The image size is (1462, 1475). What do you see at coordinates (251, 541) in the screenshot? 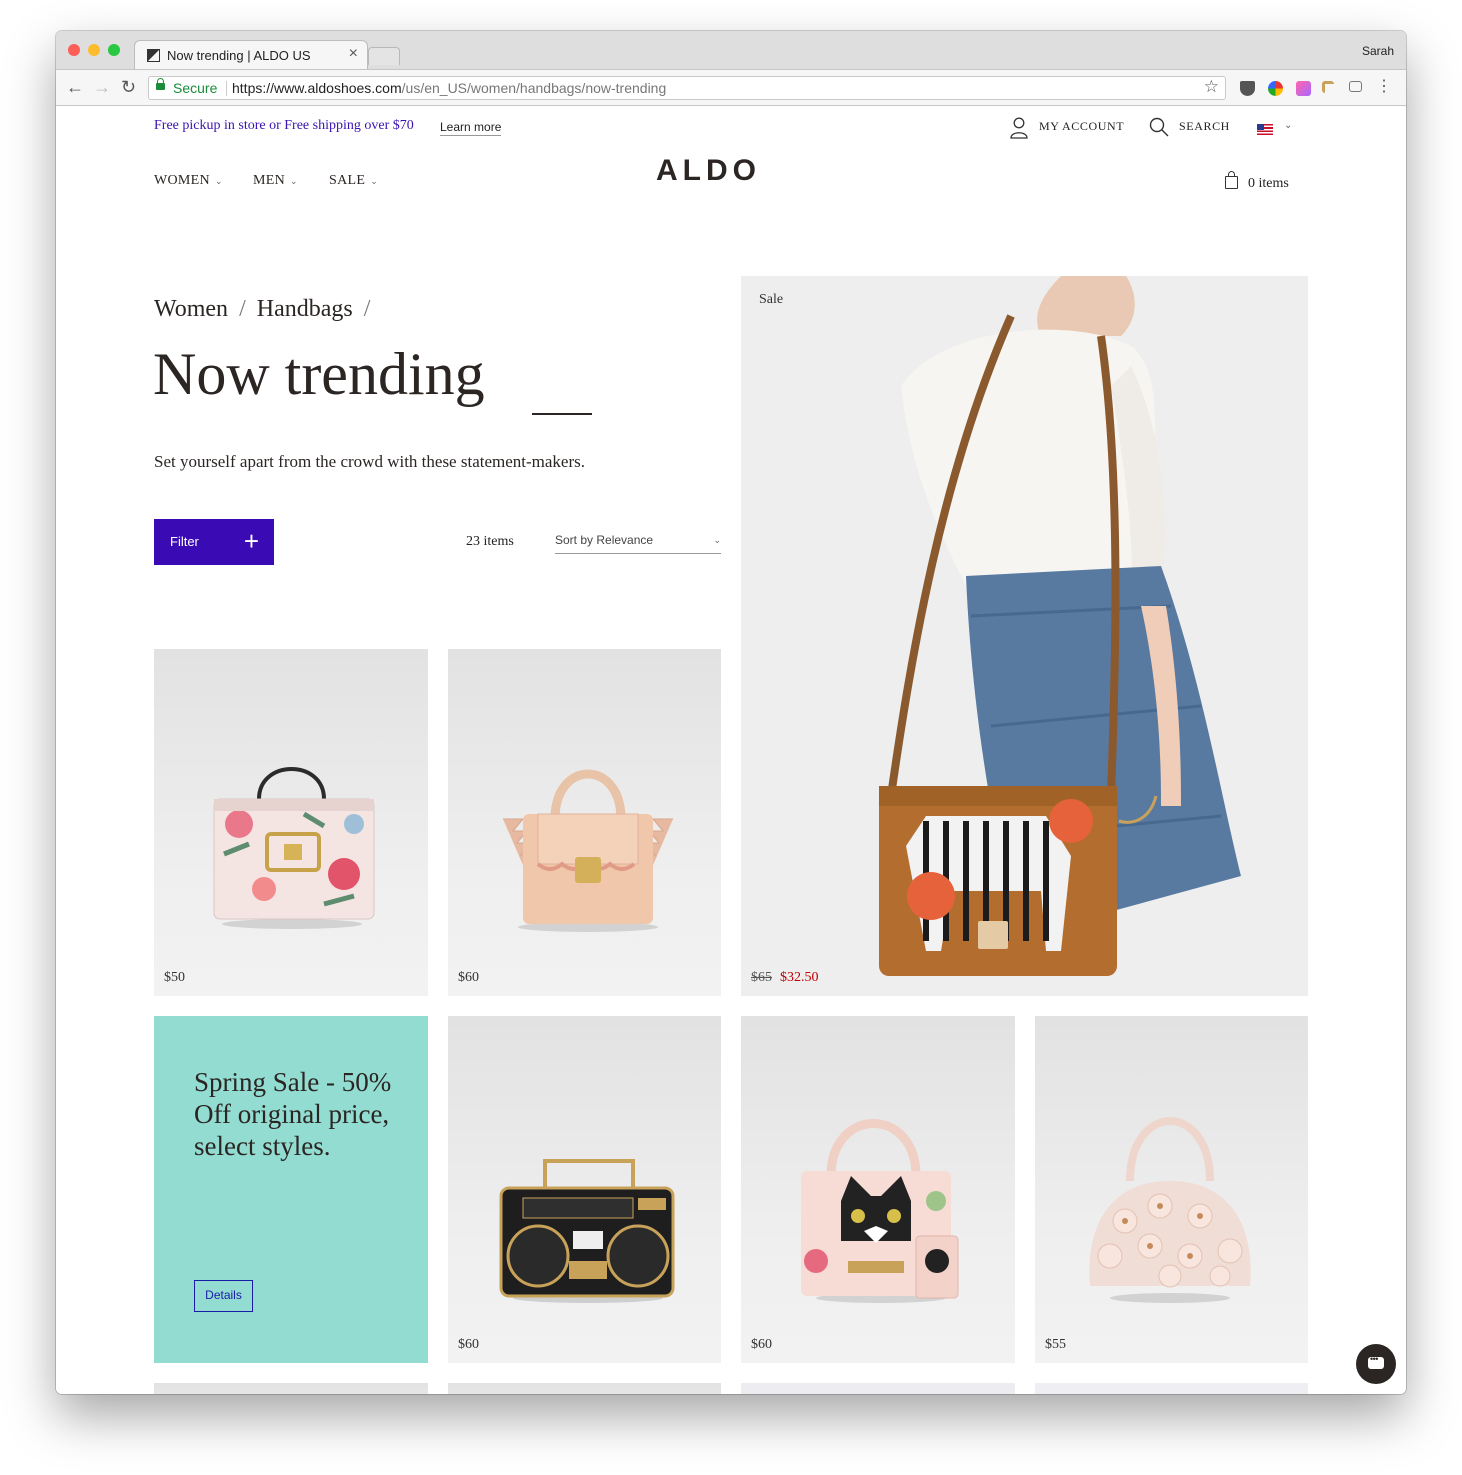
I see `plus-icon: +` at bounding box center [251, 541].